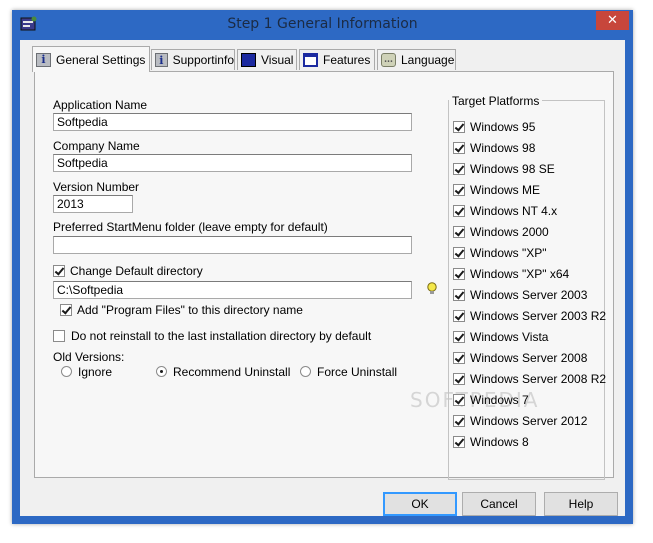 This screenshot has height=543, width=653. What do you see at coordinates (459, 442) in the screenshot?
I see `platform-checkbox-win8` at bounding box center [459, 442].